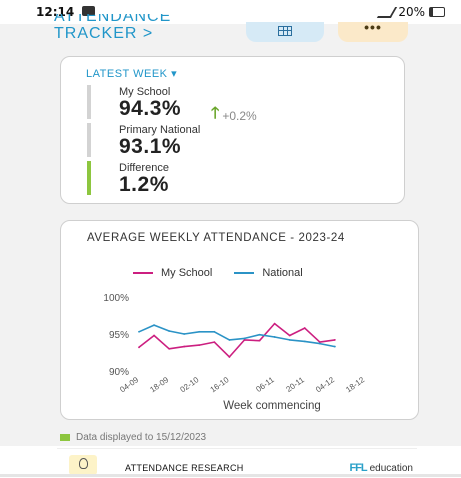  I want to click on chevron-right-icon: >, so click(148, 33).